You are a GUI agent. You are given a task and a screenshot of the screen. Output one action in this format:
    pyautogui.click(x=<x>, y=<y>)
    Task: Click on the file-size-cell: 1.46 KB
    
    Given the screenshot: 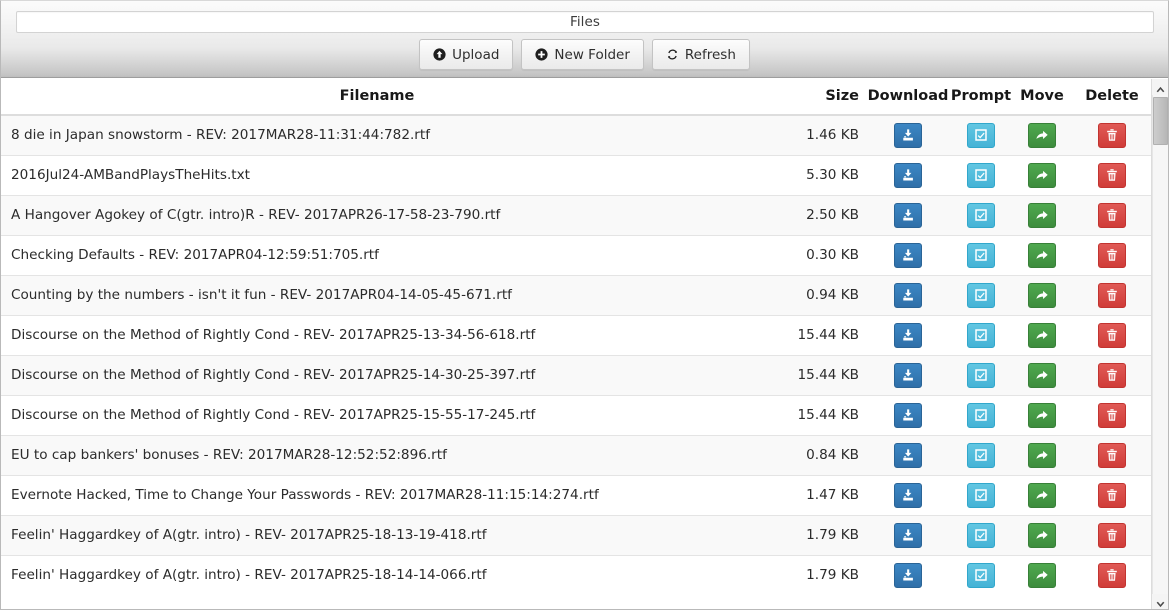 What is the action you would take?
    pyautogui.click(x=814, y=134)
    